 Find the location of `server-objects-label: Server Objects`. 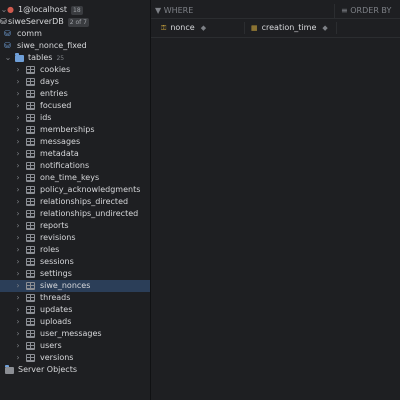

server-objects-label: Server Objects is located at coordinates (47, 369).